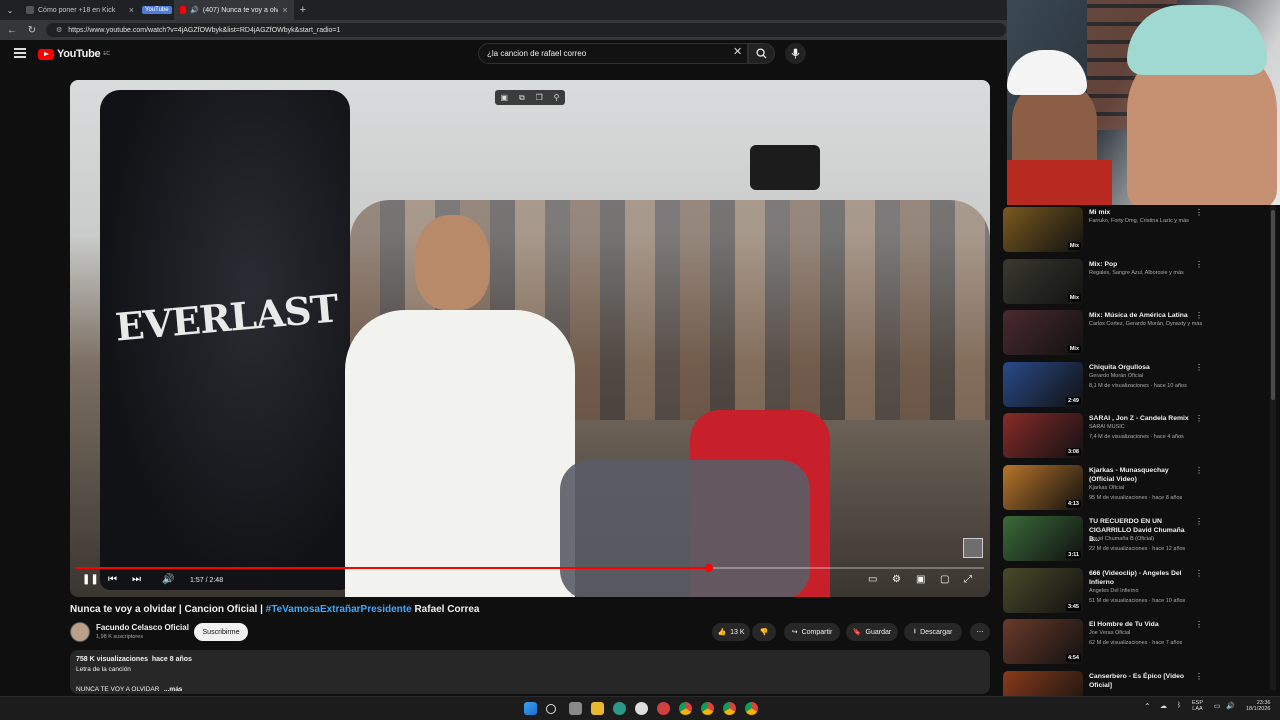  What do you see at coordinates (136, 579) in the screenshot?
I see `next-icon: ⏭` at bounding box center [136, 579].